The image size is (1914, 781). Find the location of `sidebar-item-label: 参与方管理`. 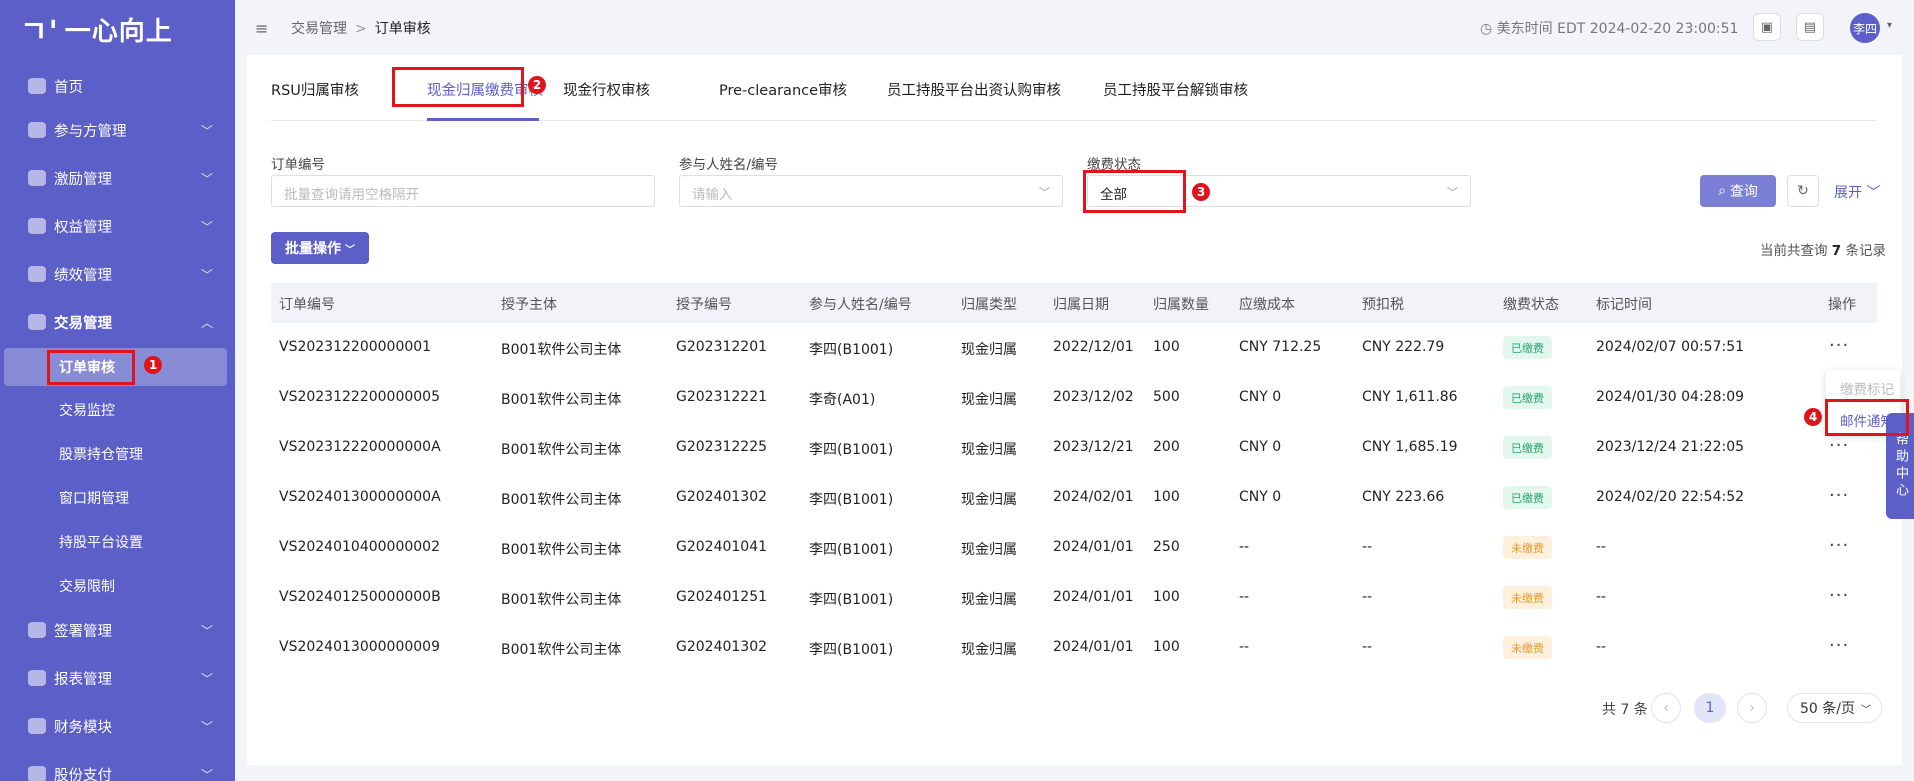

sidebar-item-label: 参与方管理 is located at coordinates (90, 131).